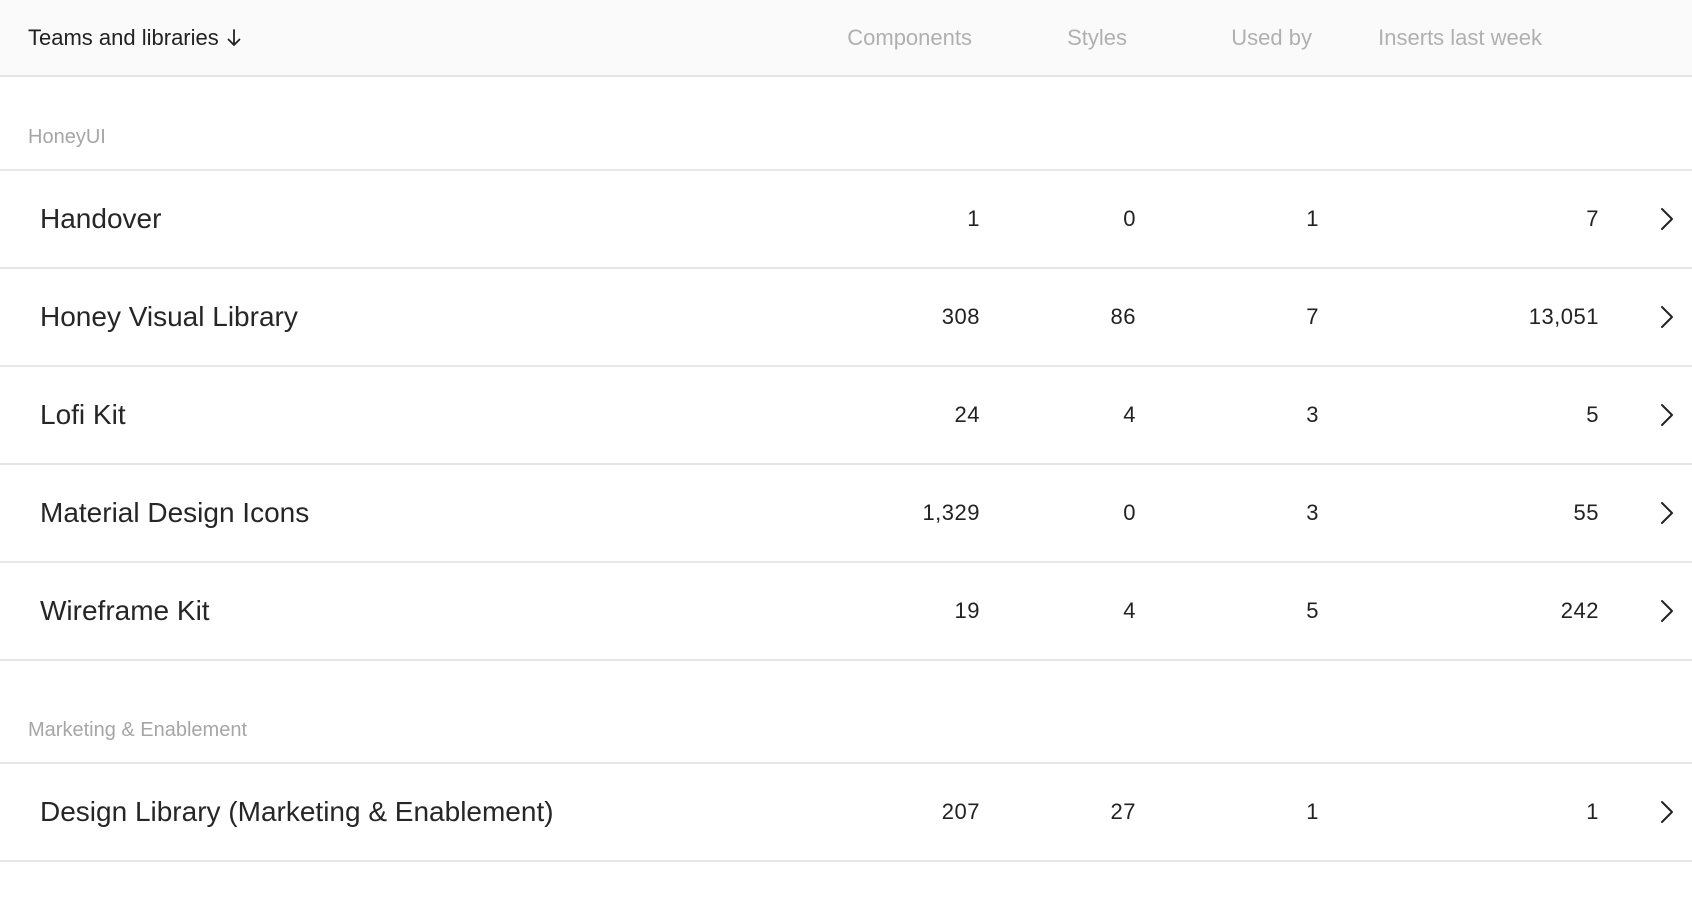 Image resolution: width=1692 pixels, height=906 pixels. I want to click on table-row: Lofi Kit 24 4 3 5, so click(846, 416).